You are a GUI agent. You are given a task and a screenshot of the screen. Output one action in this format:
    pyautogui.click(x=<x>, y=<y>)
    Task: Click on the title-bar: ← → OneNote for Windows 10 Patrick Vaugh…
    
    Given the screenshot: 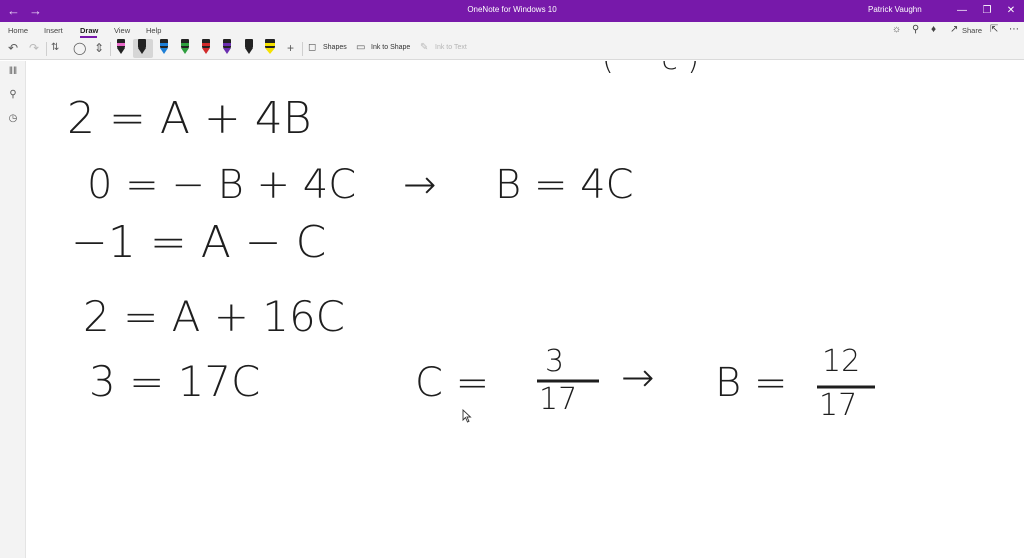 What is the action you would take?
    pyautogui.click(x=512, y=11)
    